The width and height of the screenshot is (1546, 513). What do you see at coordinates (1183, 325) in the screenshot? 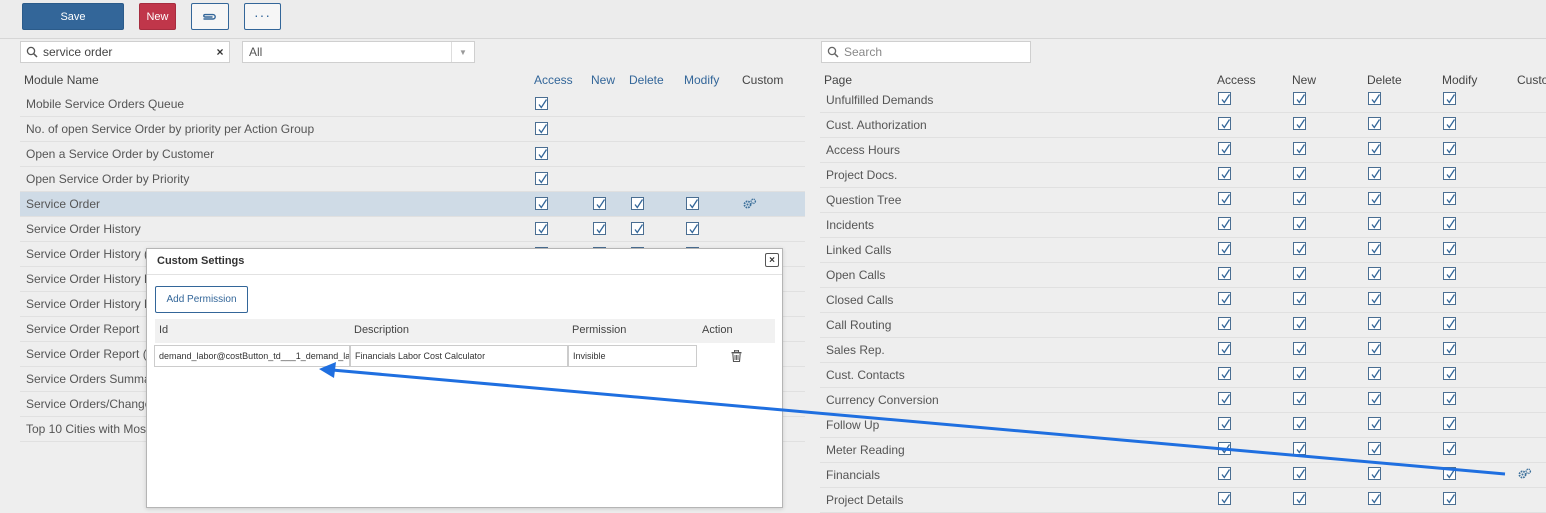
I see `table-row: Call Routing` at bounding box center [1183, 325].